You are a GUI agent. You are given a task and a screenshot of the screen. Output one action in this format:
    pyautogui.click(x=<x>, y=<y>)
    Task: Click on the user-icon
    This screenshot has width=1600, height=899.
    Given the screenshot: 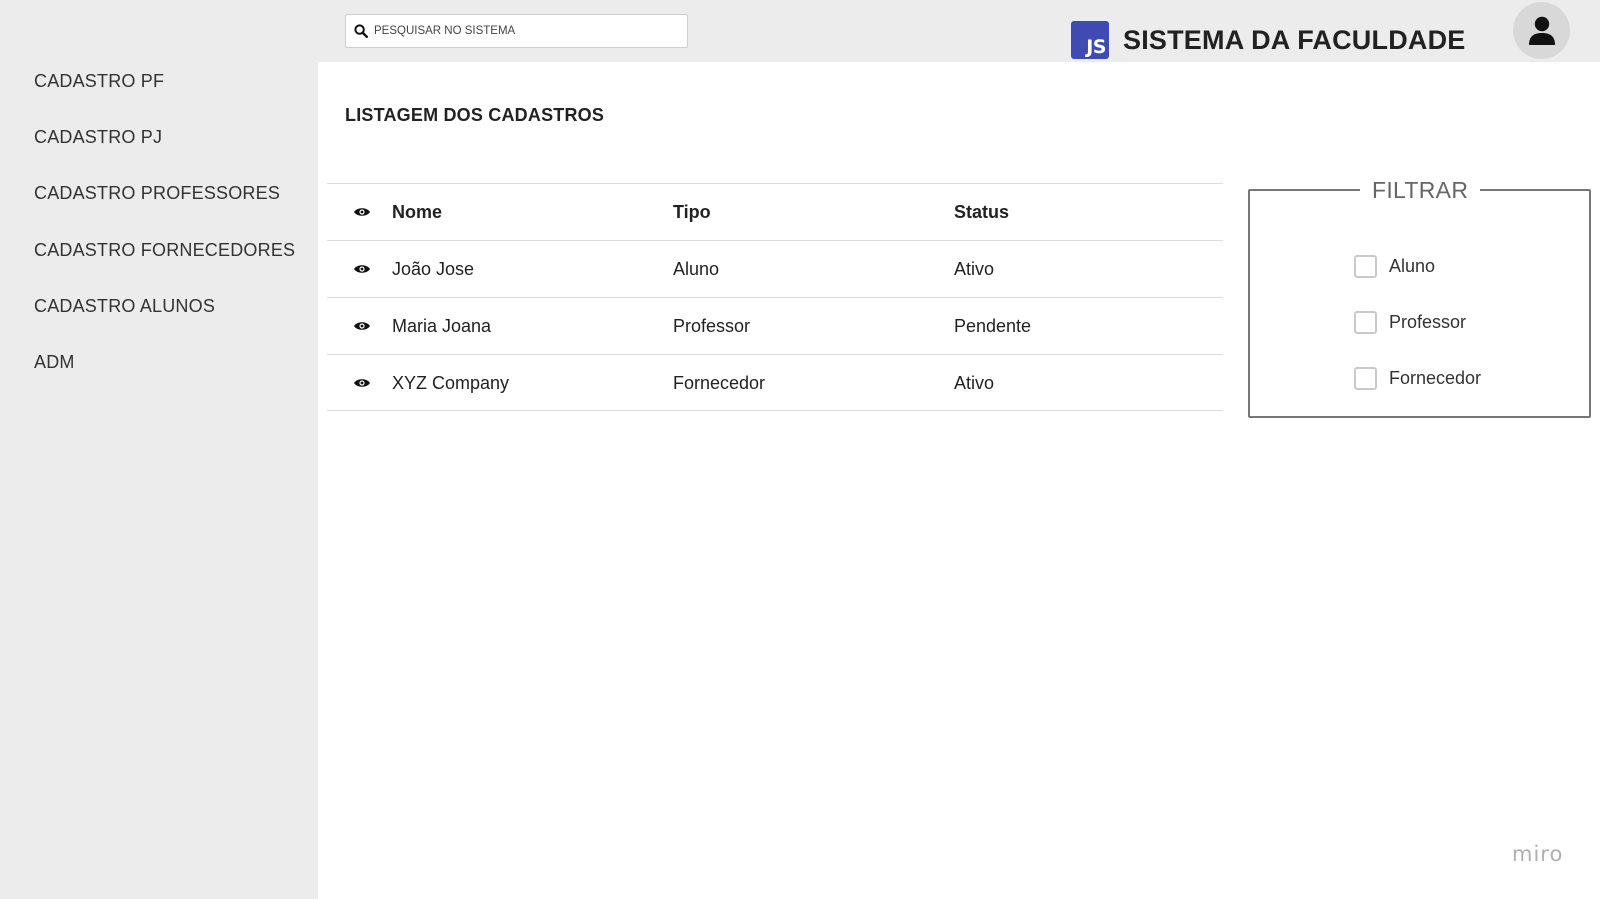 What is the action you would take?
    pyautogui.click(x=1541, y=30)
    